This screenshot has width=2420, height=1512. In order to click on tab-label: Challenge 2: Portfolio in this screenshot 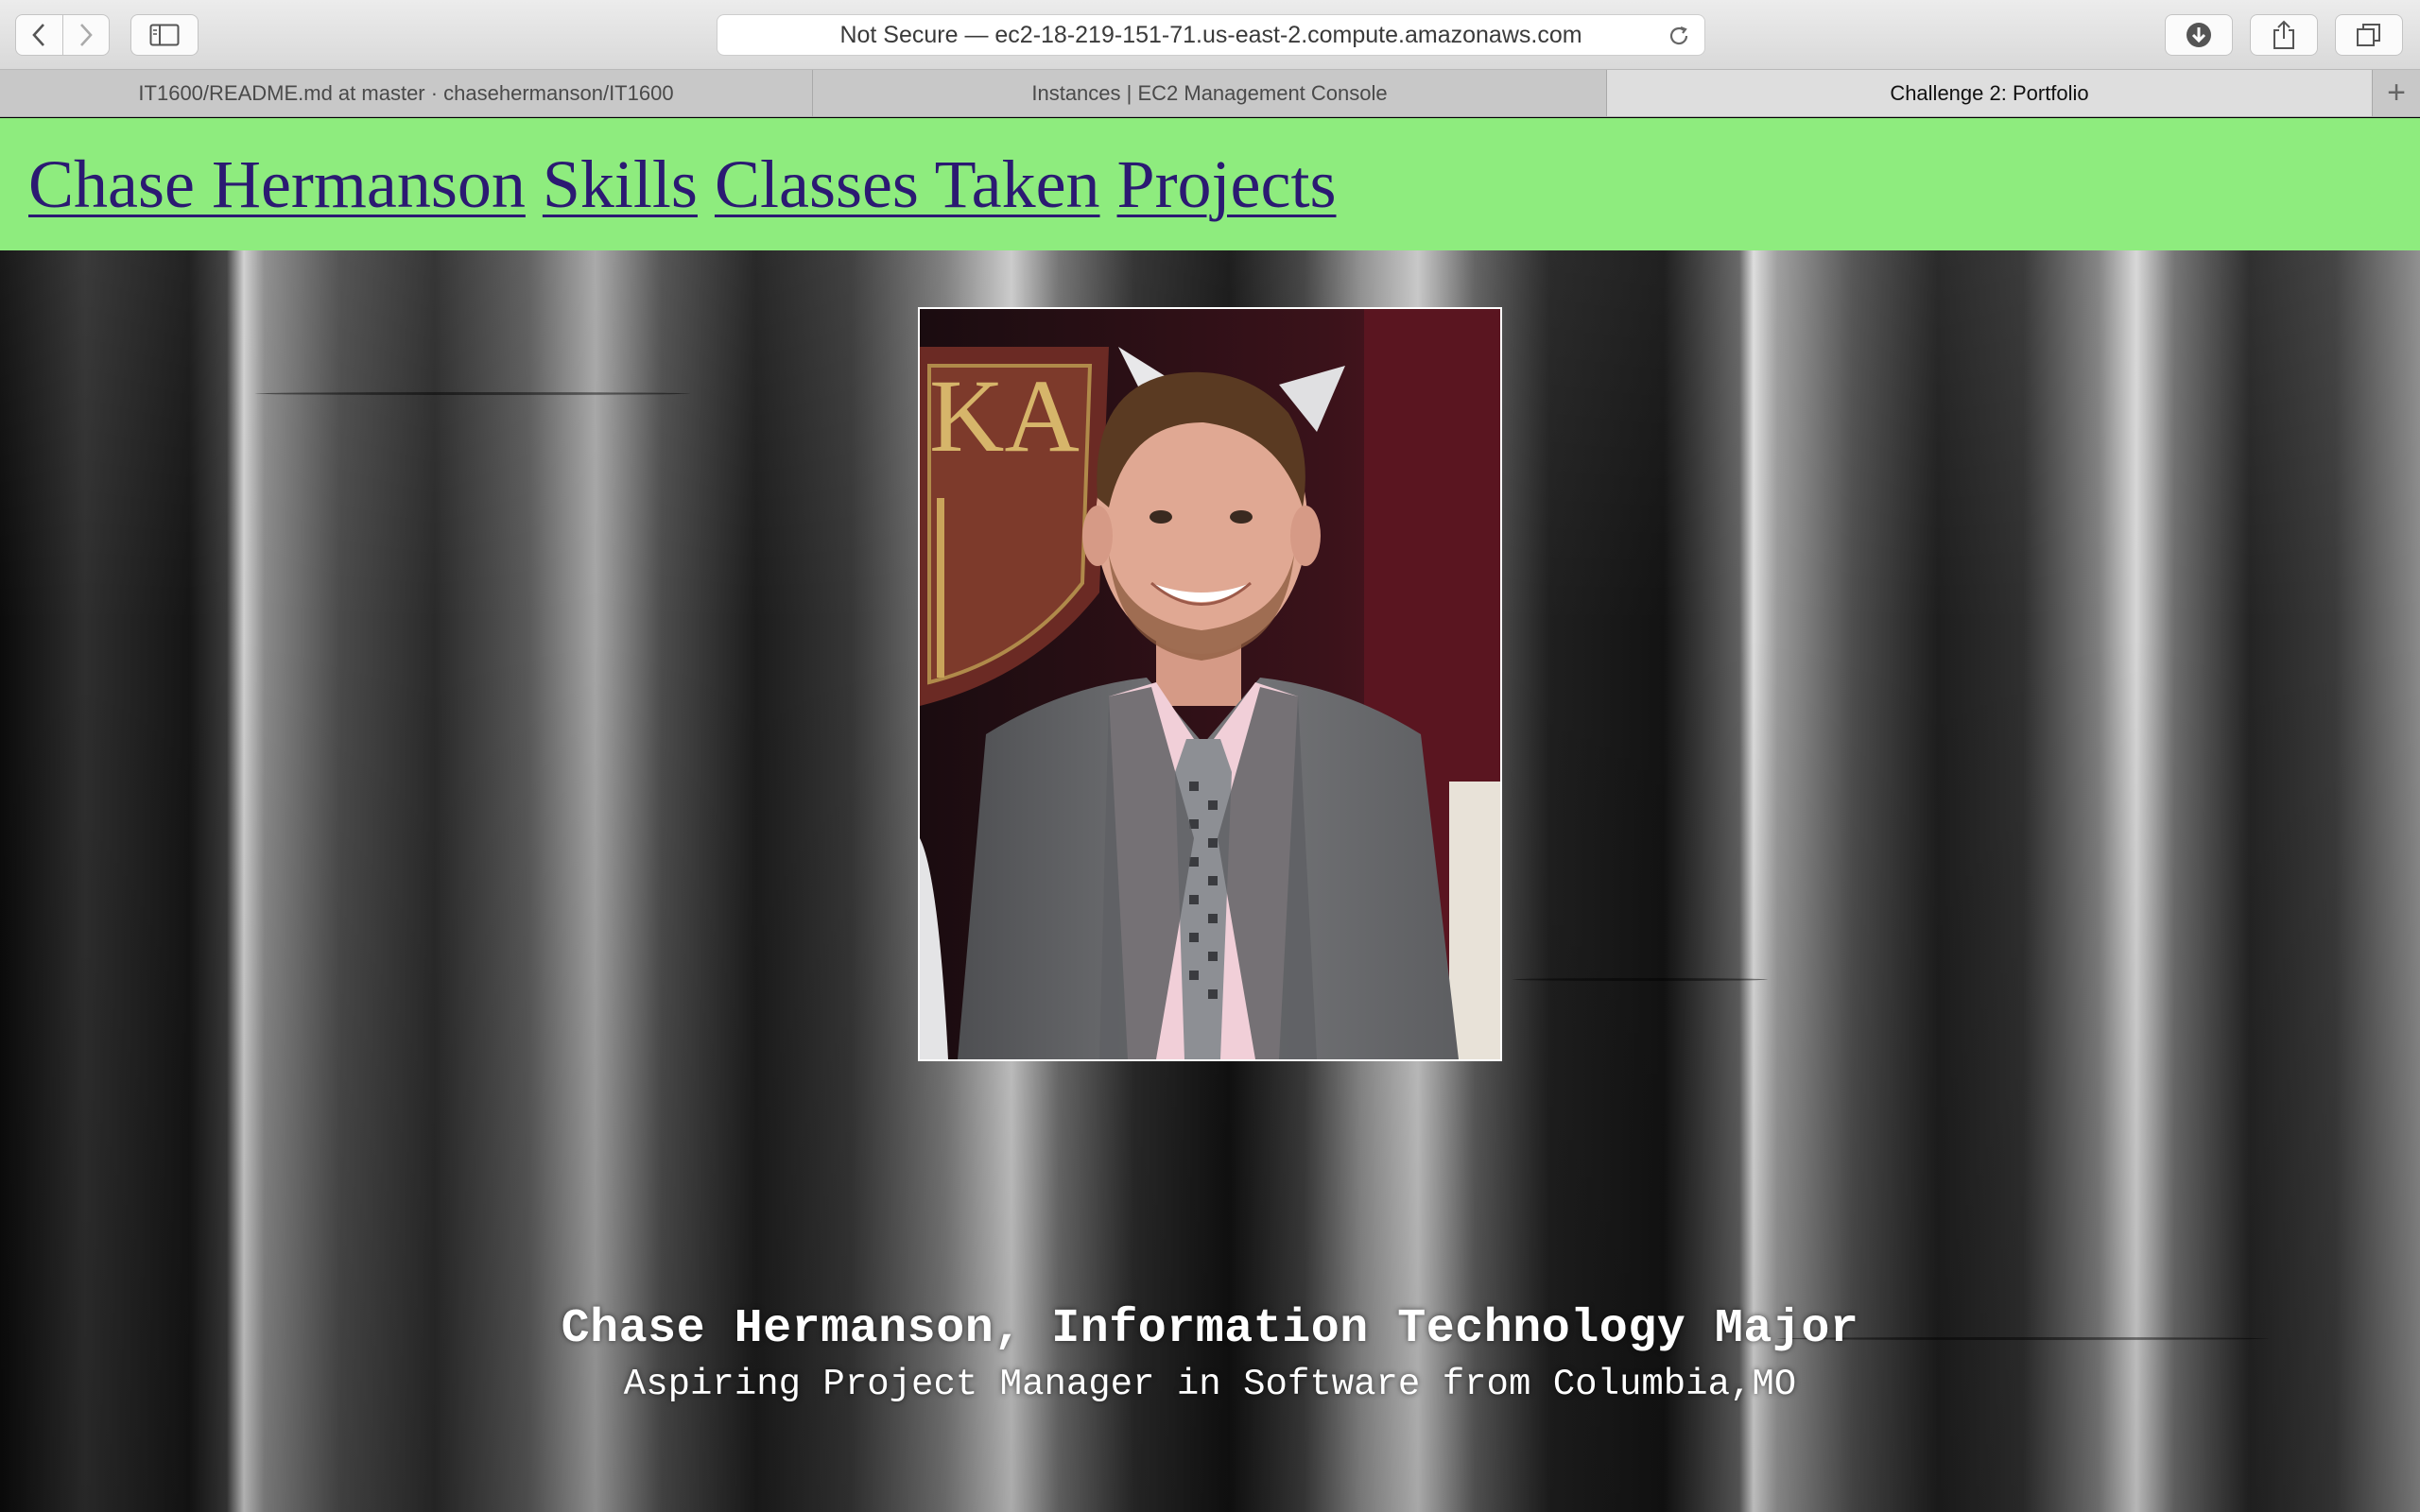, I will do `click(1989, 92)`.